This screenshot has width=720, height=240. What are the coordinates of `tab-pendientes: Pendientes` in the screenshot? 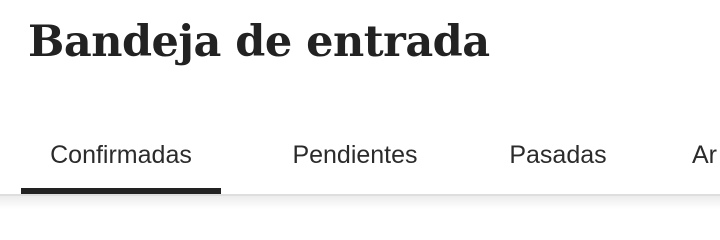 It's located at (355, 159).